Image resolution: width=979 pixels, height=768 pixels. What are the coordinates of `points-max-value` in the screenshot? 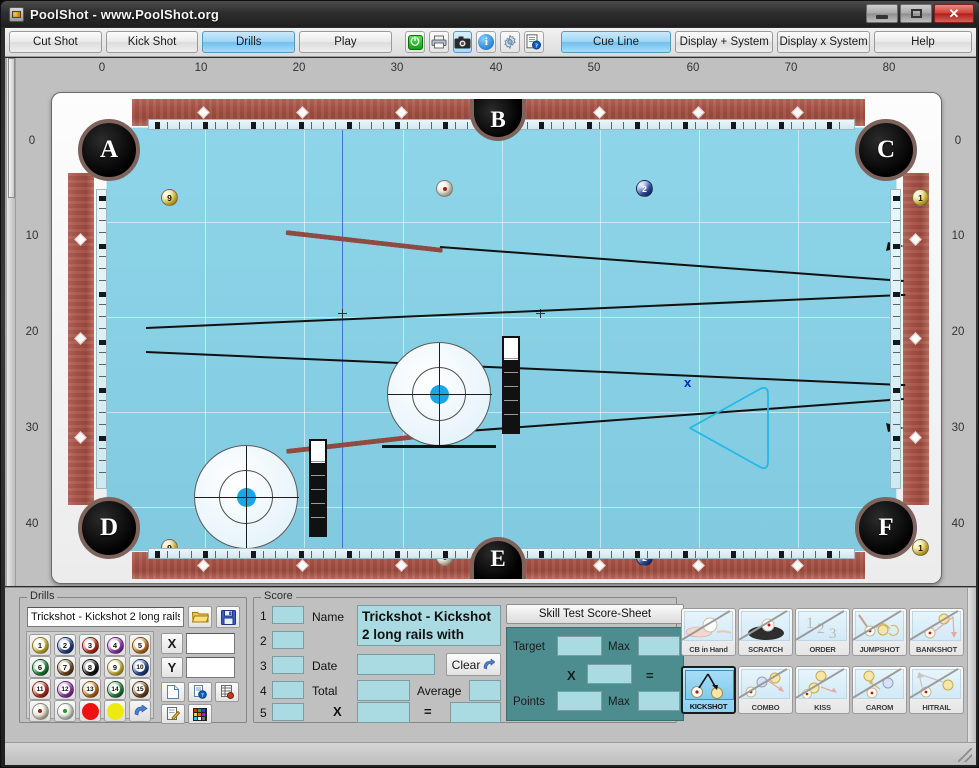 It's located at (659, 701).